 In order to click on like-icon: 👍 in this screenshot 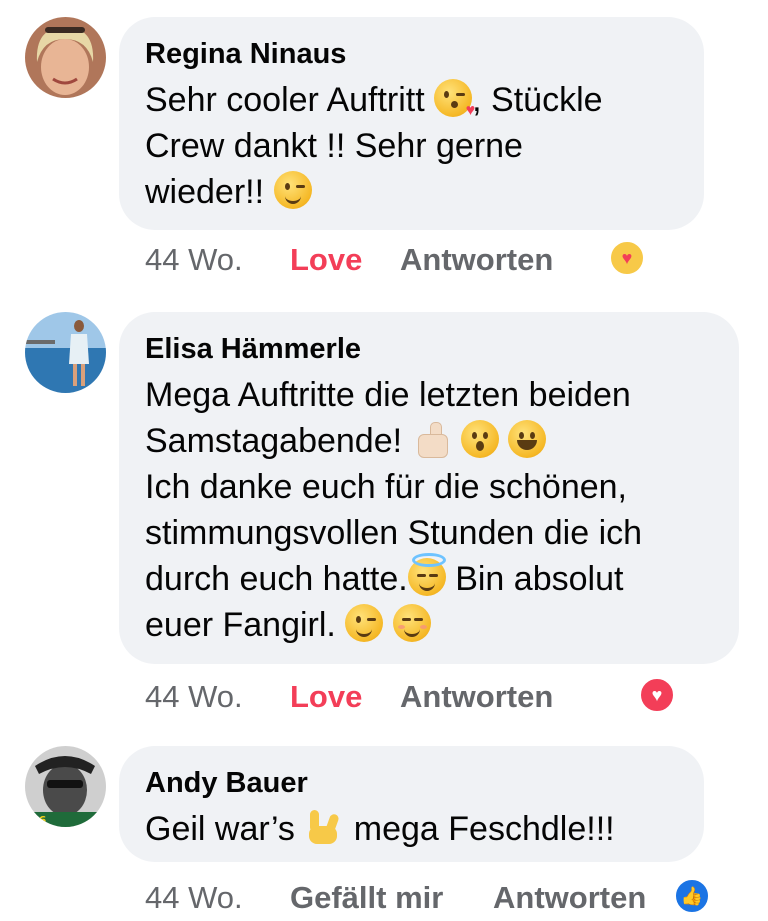, I will do `click(692, 896)`.